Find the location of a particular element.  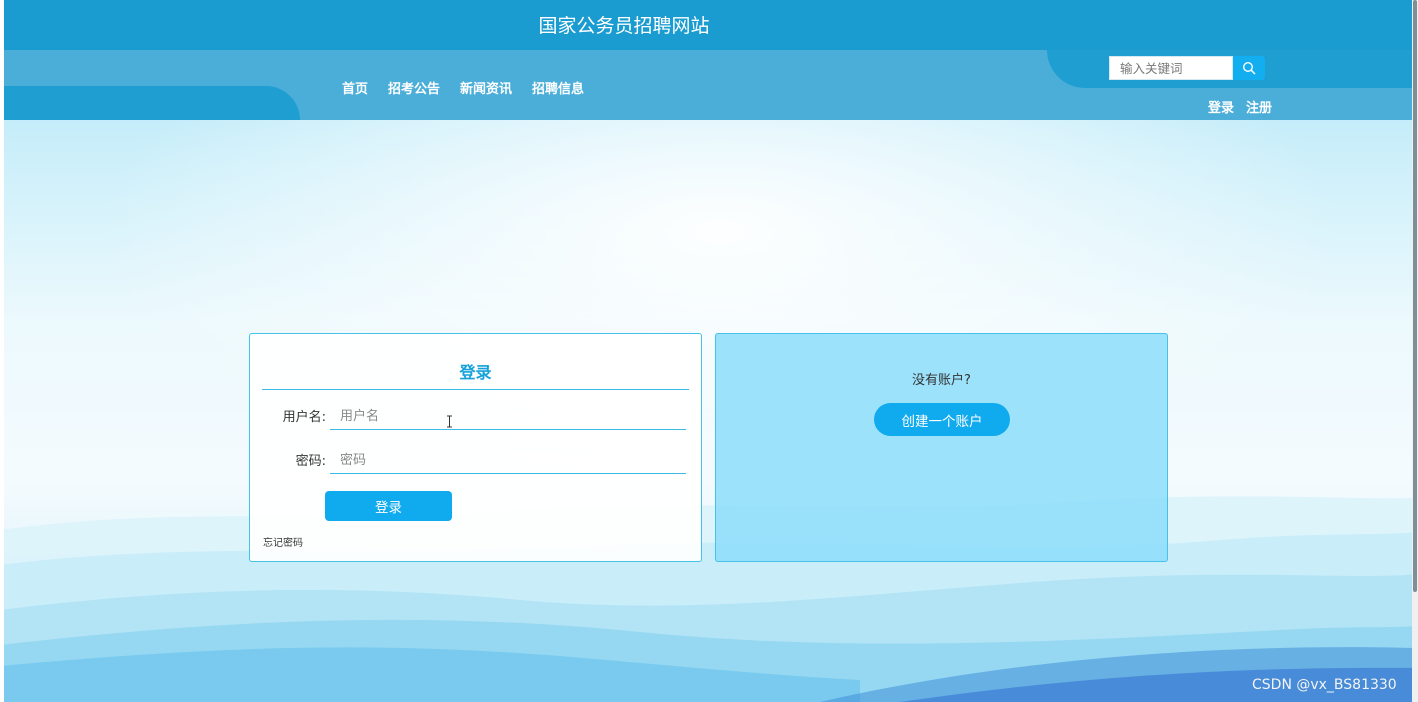

create-account-button: 创建一个账户 is located at coordinates (942, 419).